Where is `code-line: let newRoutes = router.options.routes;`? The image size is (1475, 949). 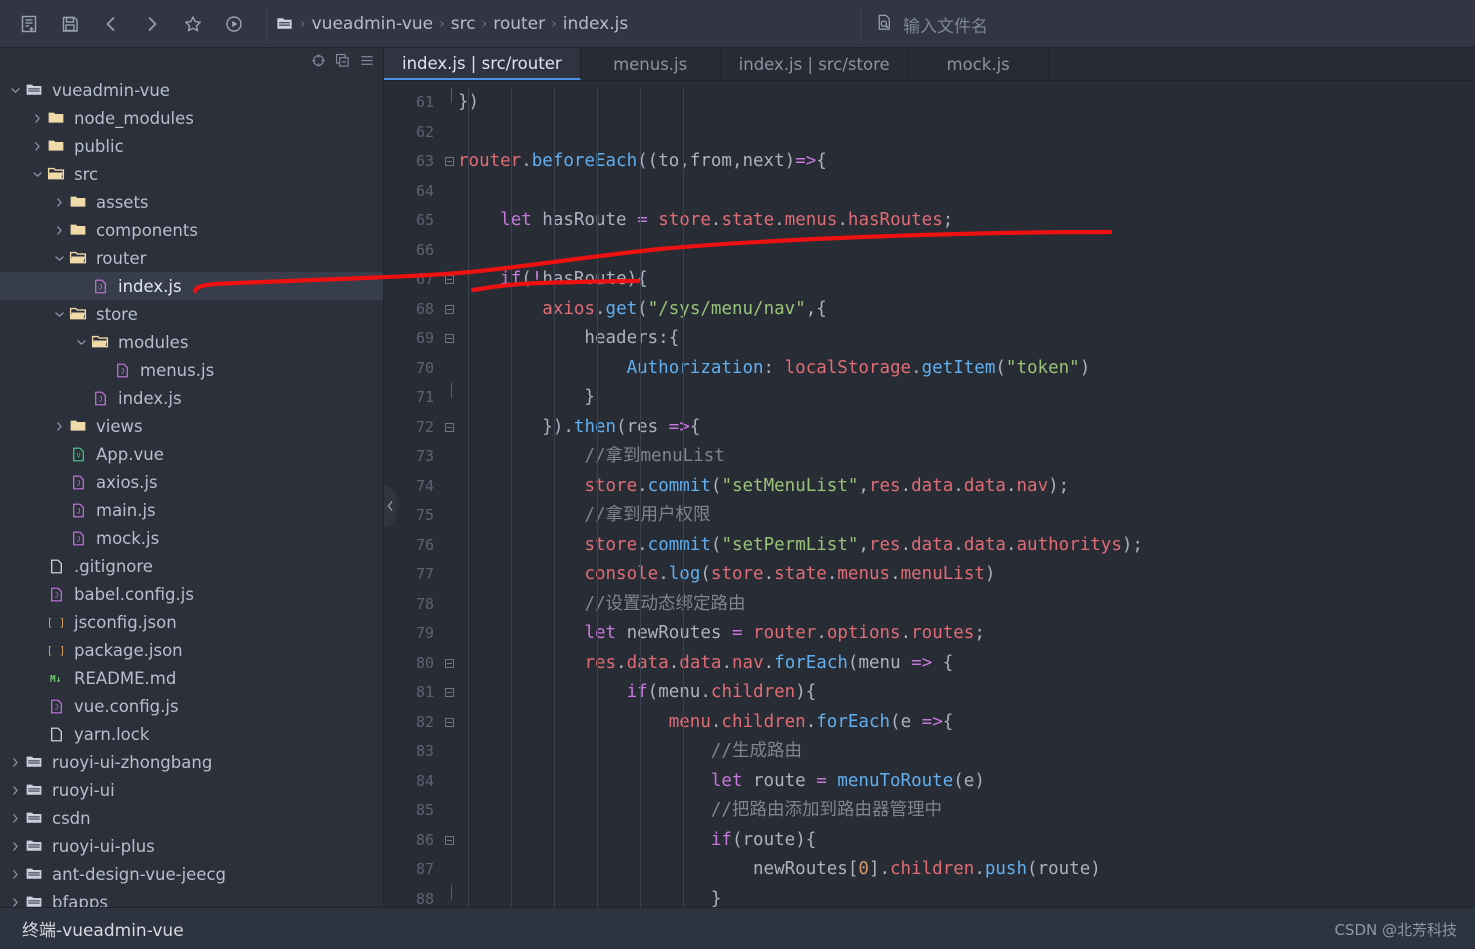 code-line: let newRoutes = router.options.routes; is located at coordinates (966, 634).